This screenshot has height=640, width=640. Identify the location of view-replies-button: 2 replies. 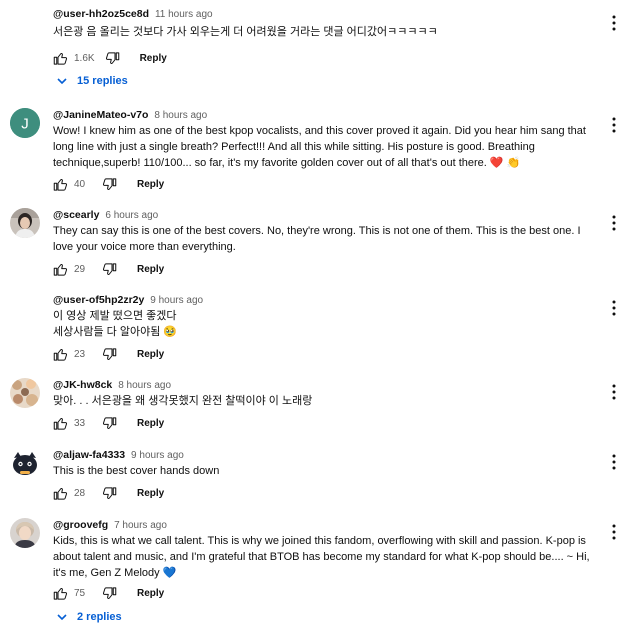
(89, 617).